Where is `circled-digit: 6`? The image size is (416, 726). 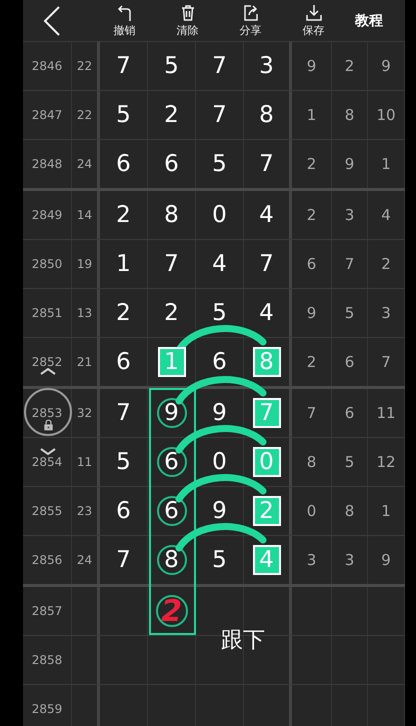
circled-digit: 6 is located at coordinates (171, 462).